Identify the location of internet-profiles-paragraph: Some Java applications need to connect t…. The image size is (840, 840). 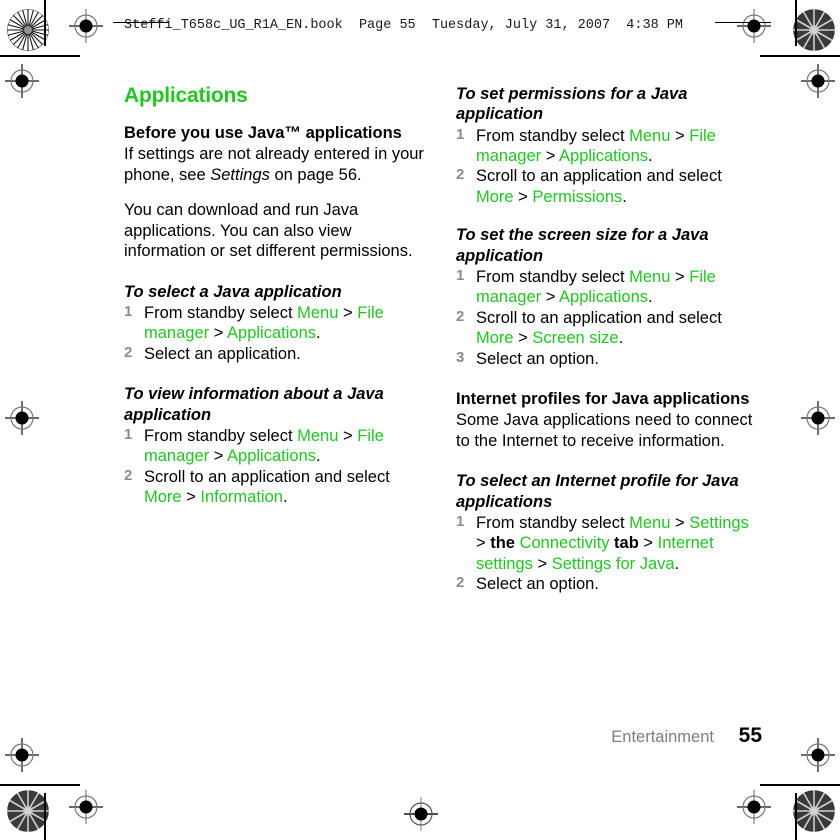
(604, 430).